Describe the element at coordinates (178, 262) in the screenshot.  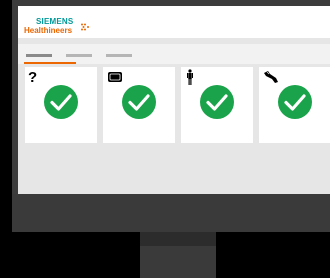
I see `monitor-stand` at that location.